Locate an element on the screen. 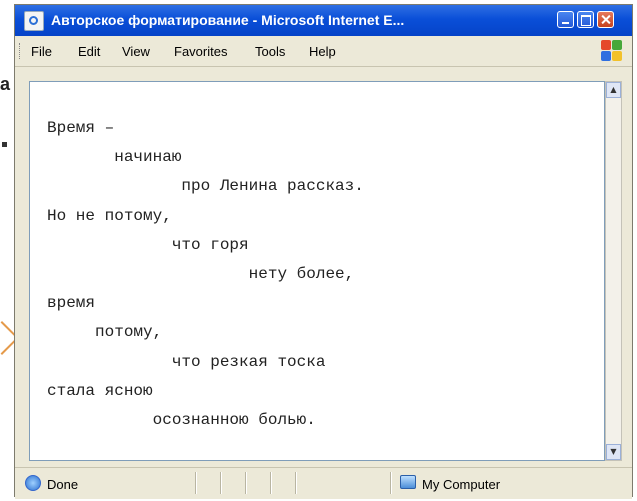 The height and width of the screenshot is (501, 637). poem-line: стала ясною is located at coordinates (100, 390).